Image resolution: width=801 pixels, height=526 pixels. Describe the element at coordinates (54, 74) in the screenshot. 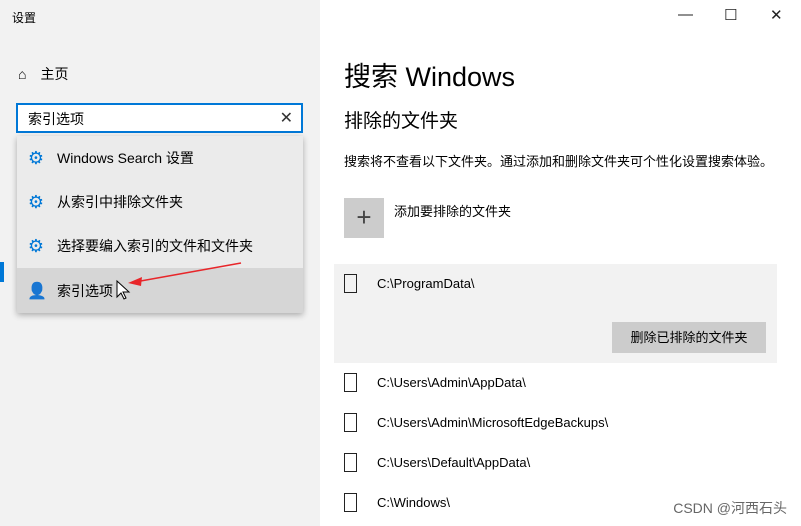

I see `home-label: 主页` at that location.